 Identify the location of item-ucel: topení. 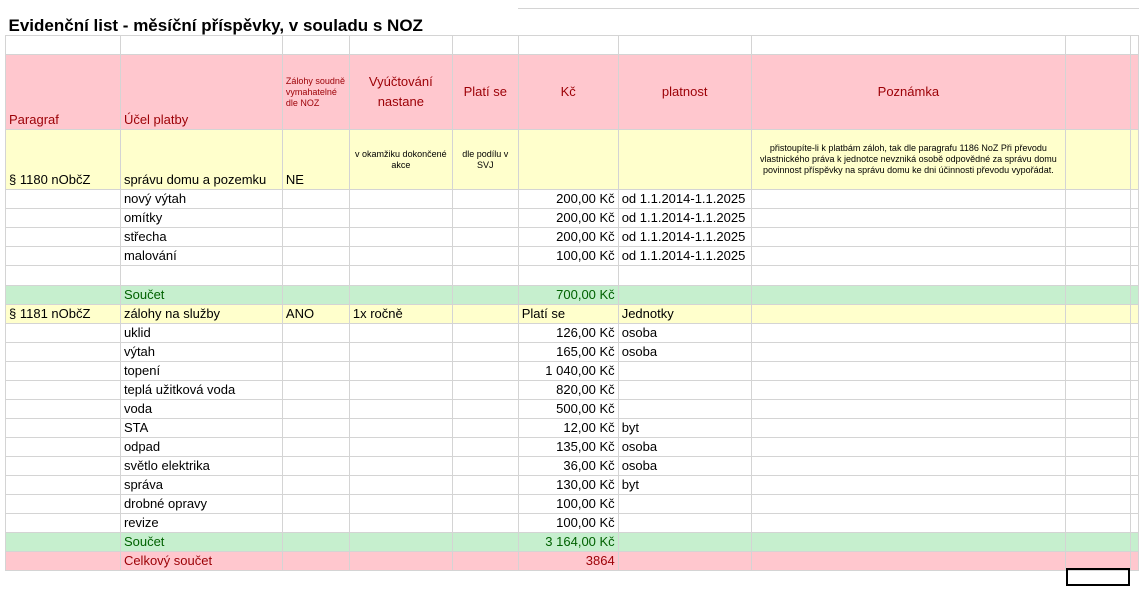
(201, 371).